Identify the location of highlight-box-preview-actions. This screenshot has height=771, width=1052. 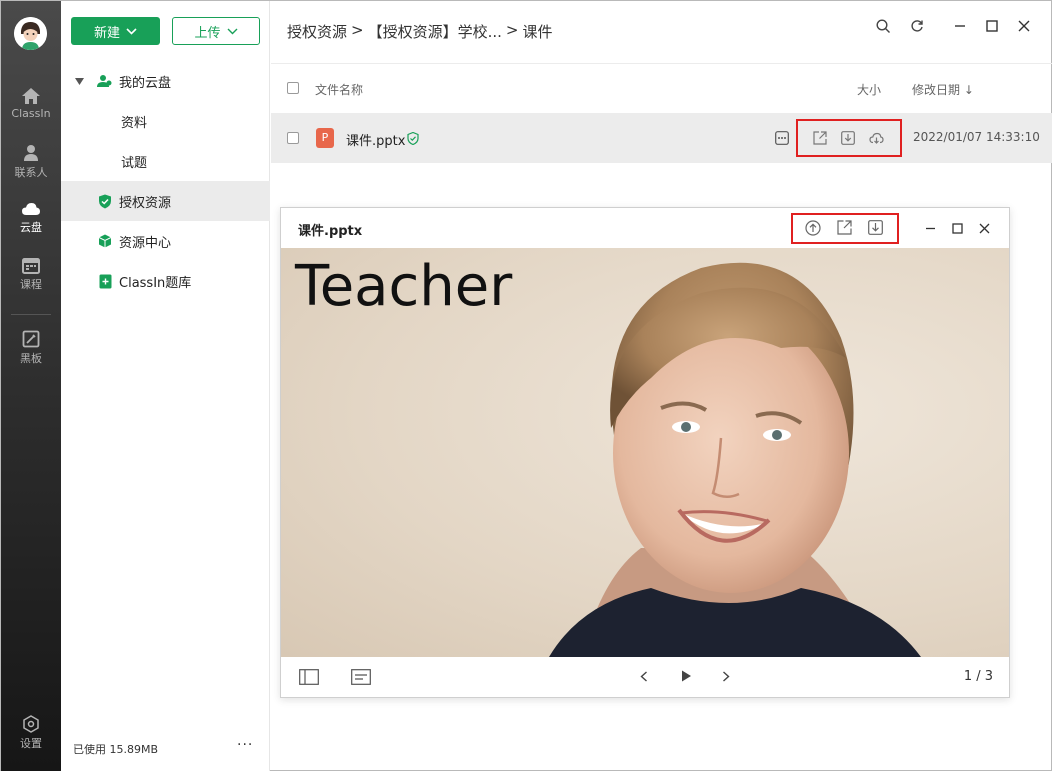
(845, 228).